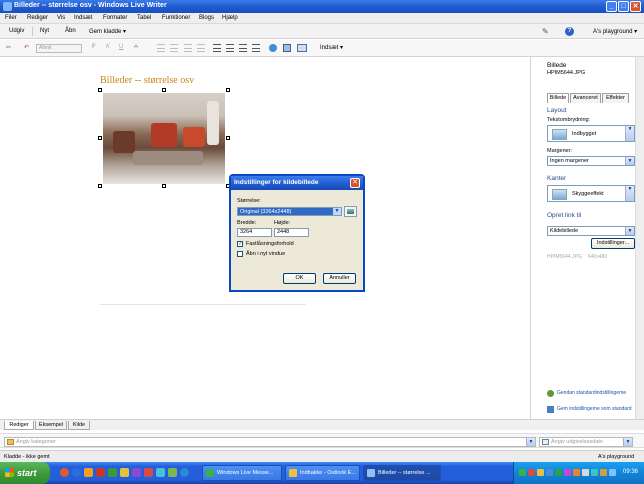 The image size is (644, 484). What do you see at coordinates (615, 31) in the screenshot?
I see `account-dropdown: A's playground ▾` at bounding box center [615, 31].